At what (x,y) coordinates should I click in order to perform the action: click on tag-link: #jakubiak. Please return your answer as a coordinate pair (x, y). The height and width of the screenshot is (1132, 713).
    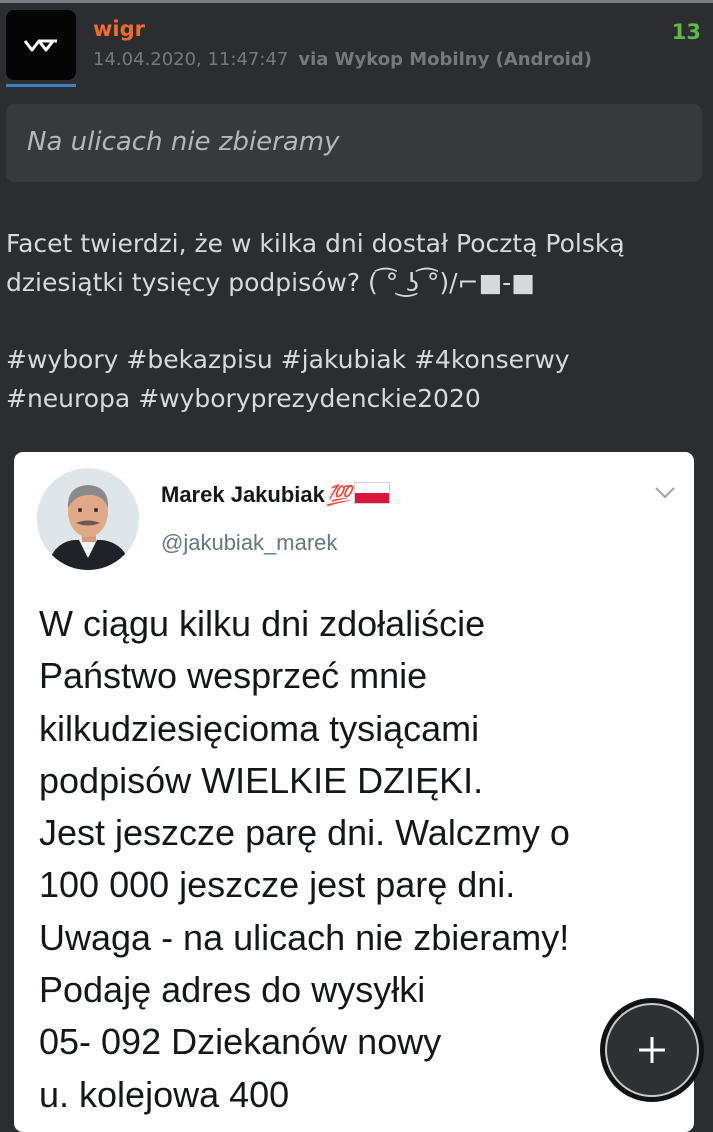
    Looking at the image, I should click on (343, 359).